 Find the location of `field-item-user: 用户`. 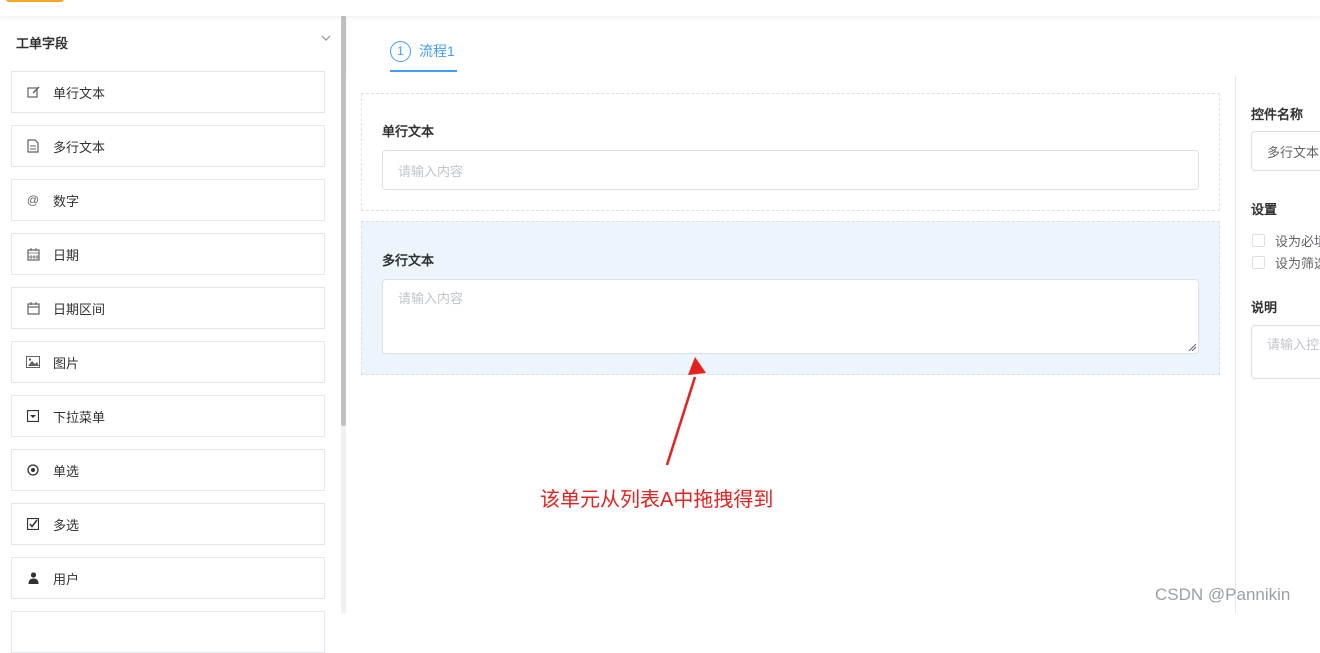

field-item-user: 用户 is located at coordinates (168, 578).